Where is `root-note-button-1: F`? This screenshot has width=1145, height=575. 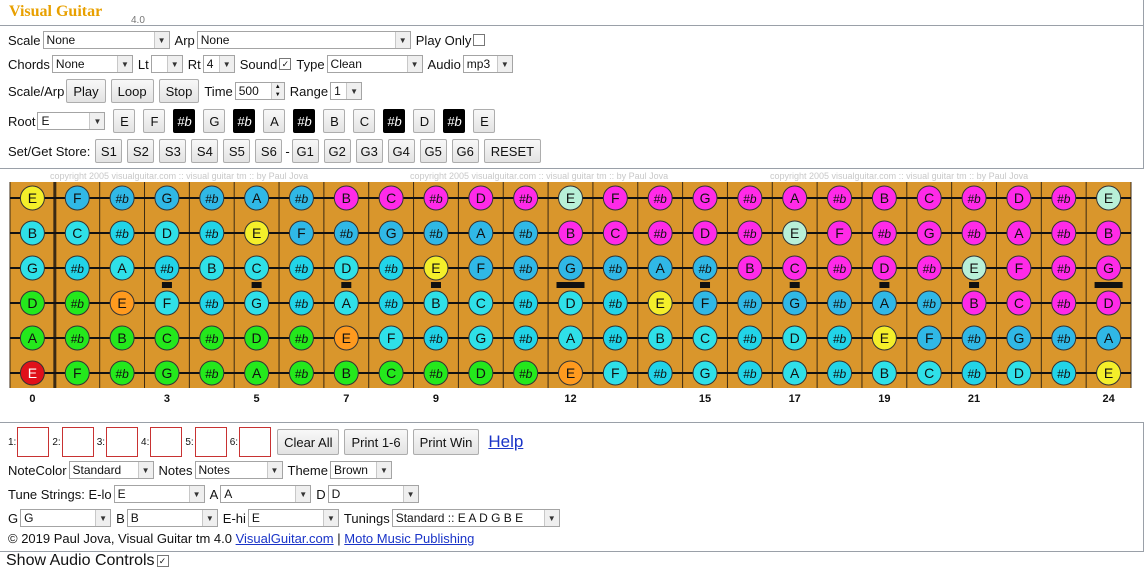 root-note-button-1: F is located at coordinates (154, 121).